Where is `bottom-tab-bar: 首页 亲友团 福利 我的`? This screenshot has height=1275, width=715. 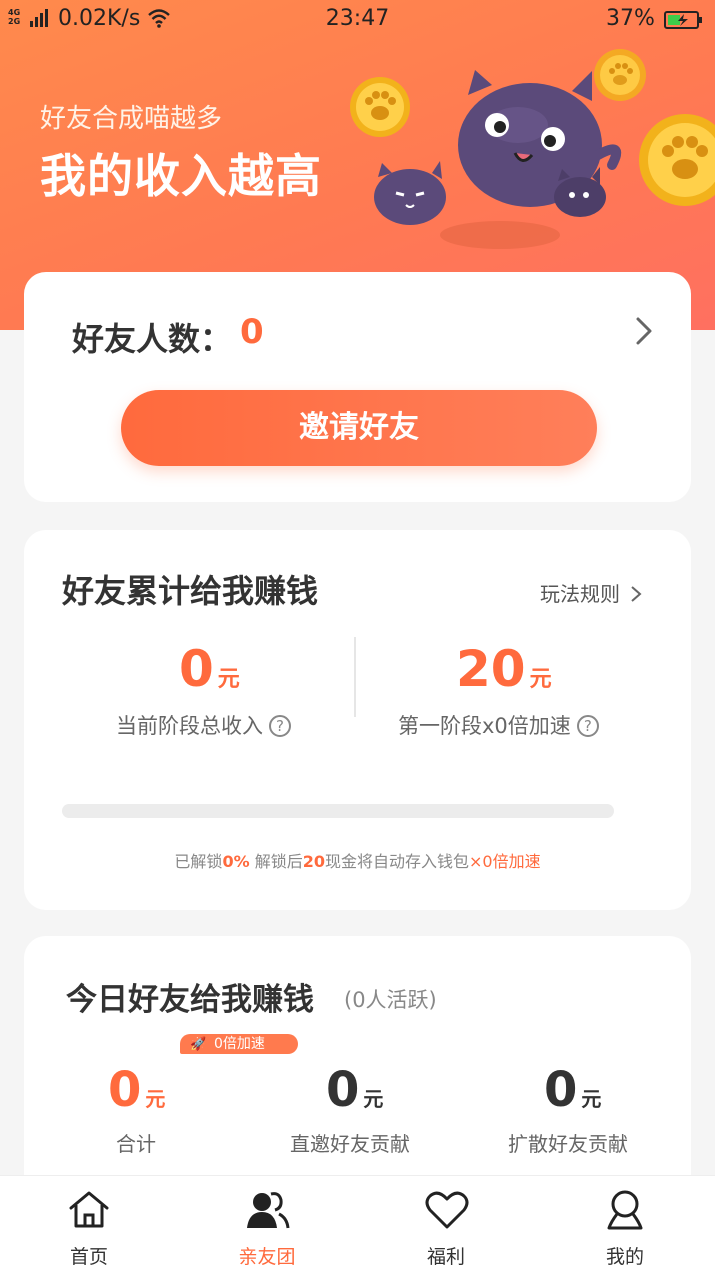
bottom-tab-bar: 首页 亲友团 福利 我的 is located at coordinates (357, 1225).